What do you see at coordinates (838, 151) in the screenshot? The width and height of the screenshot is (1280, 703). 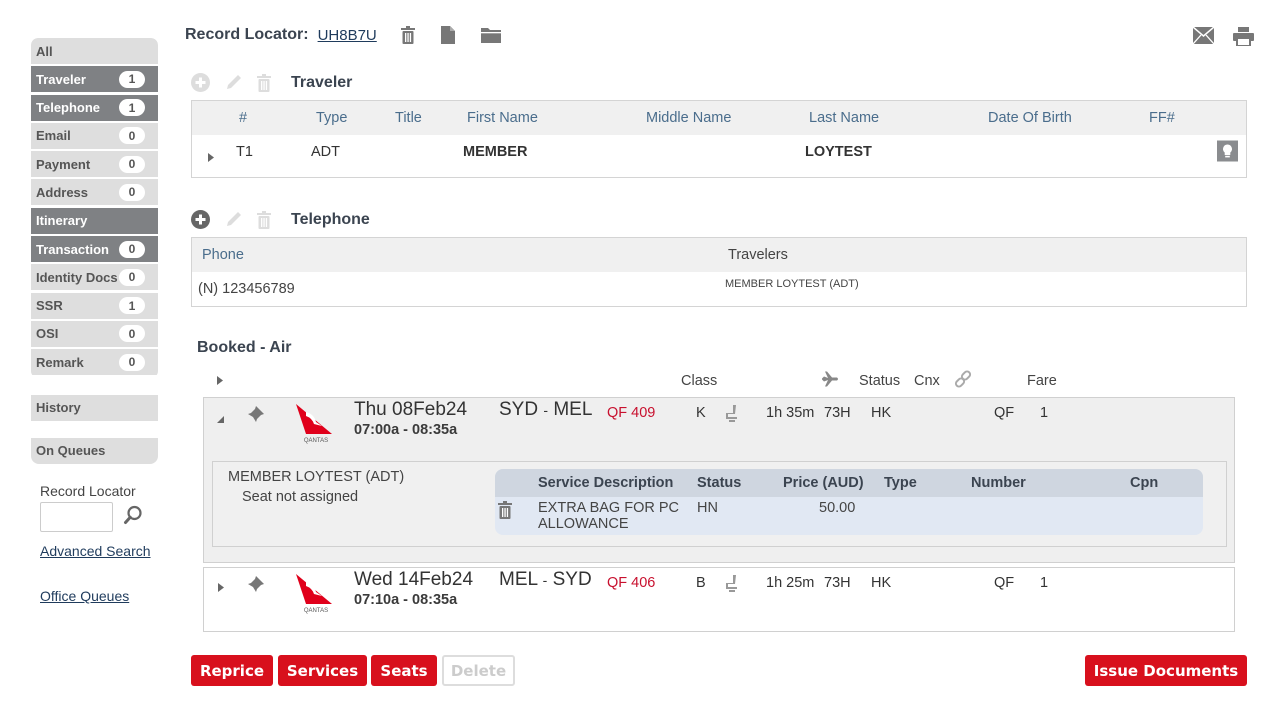 I see `last-name: LOYTEST` at bounding box center [838, 151].